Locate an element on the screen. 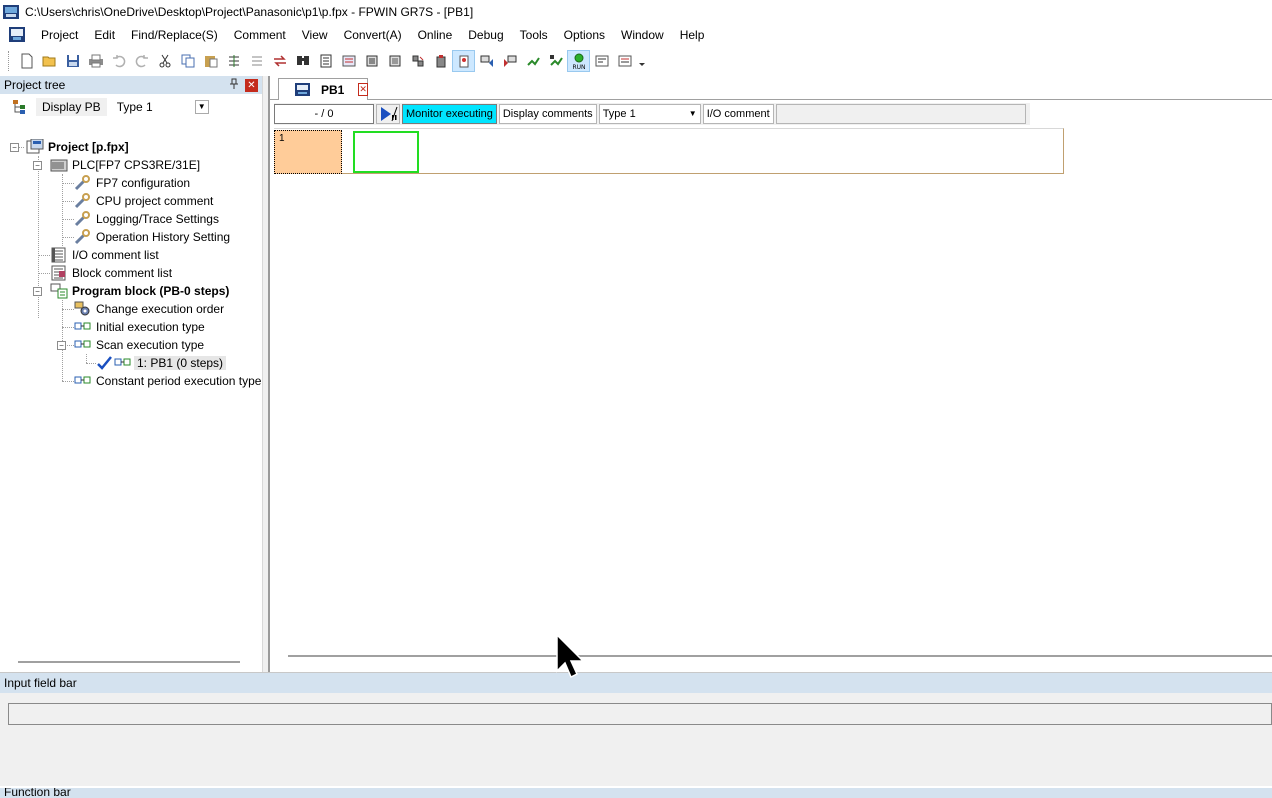  block-icon is located at coordinates (348, 61).